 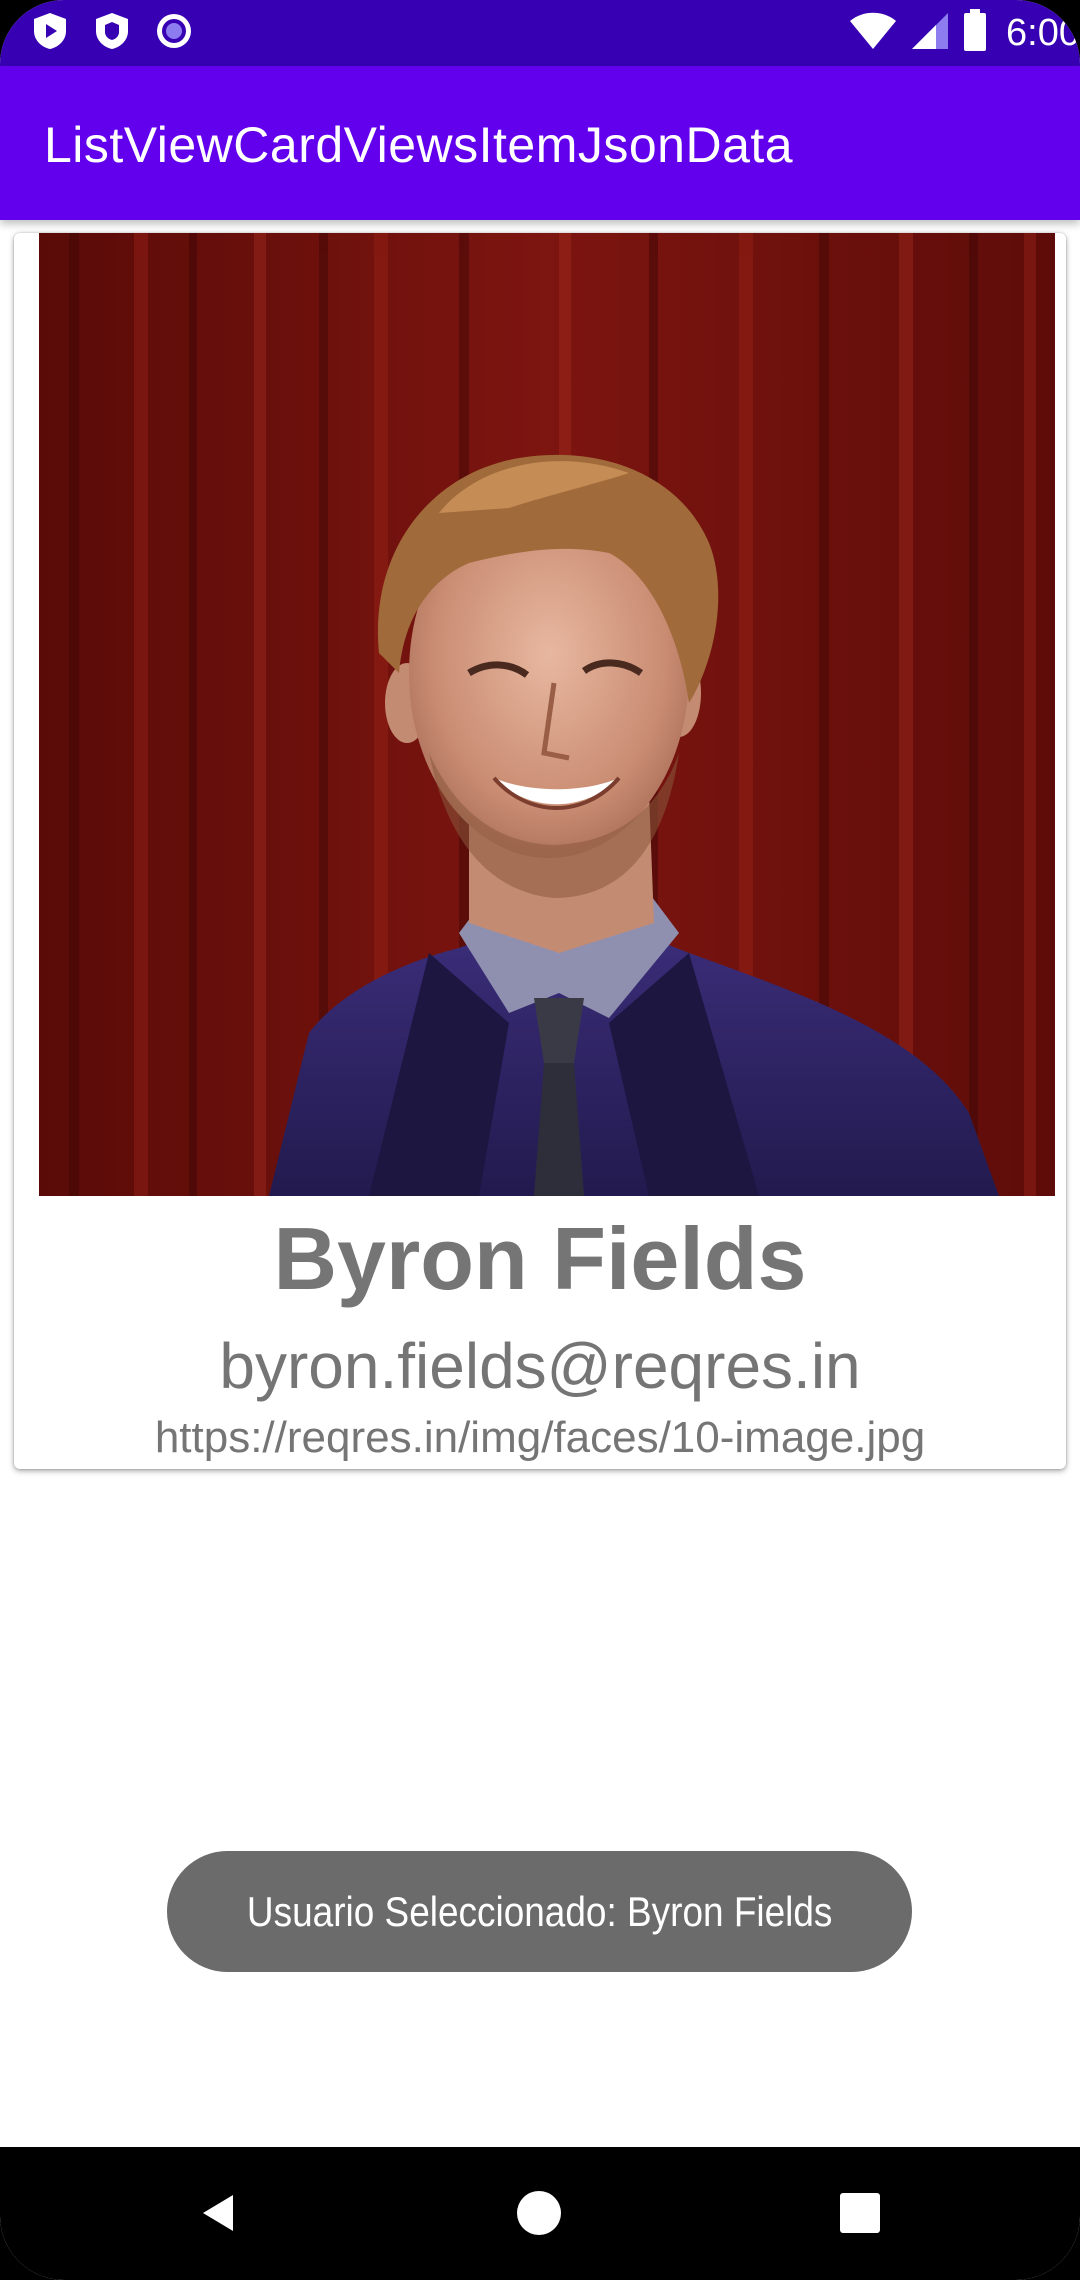 I want to click on play-protect-icon, so click(x=50, y=33).